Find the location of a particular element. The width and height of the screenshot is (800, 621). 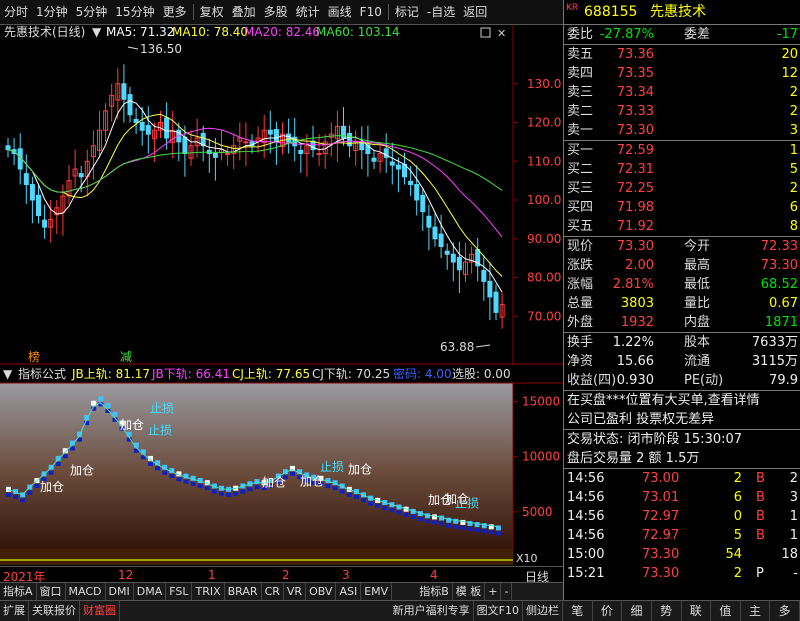

toolbar-btn-0: 分时 is located at coordinates (16, 12).